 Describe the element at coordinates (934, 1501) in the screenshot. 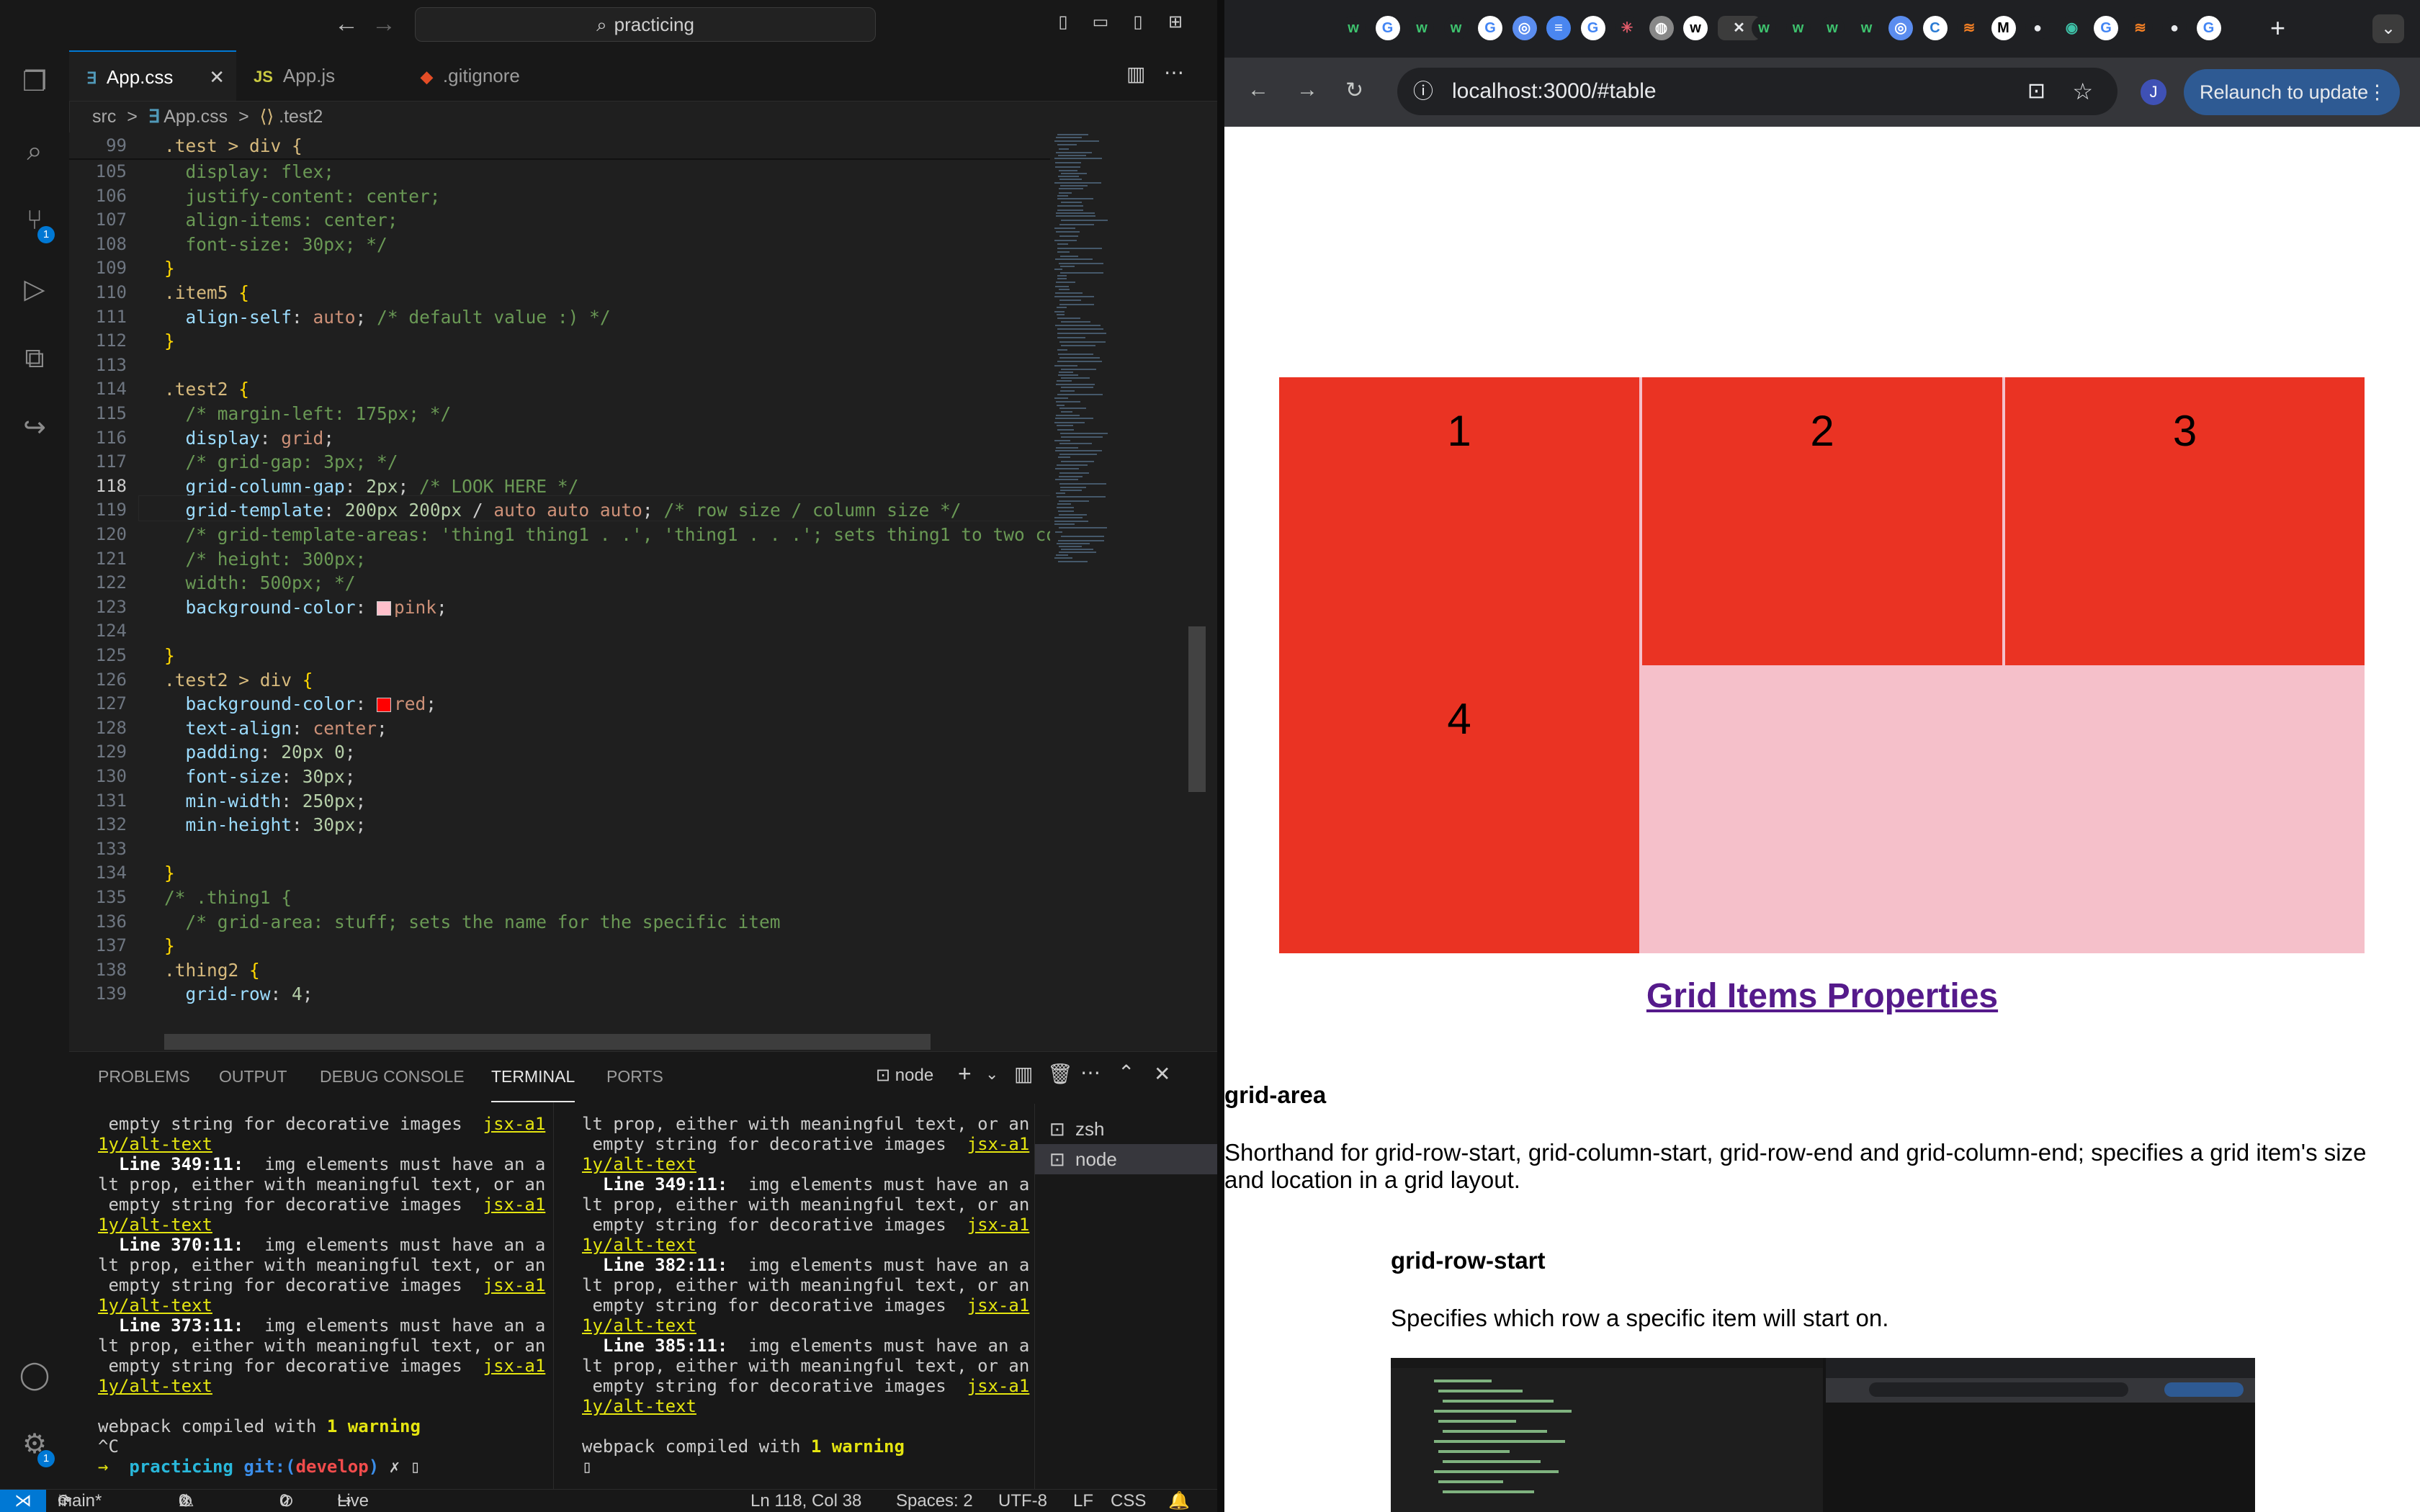

I see `indentation-status: Spaces: 2` at that location.